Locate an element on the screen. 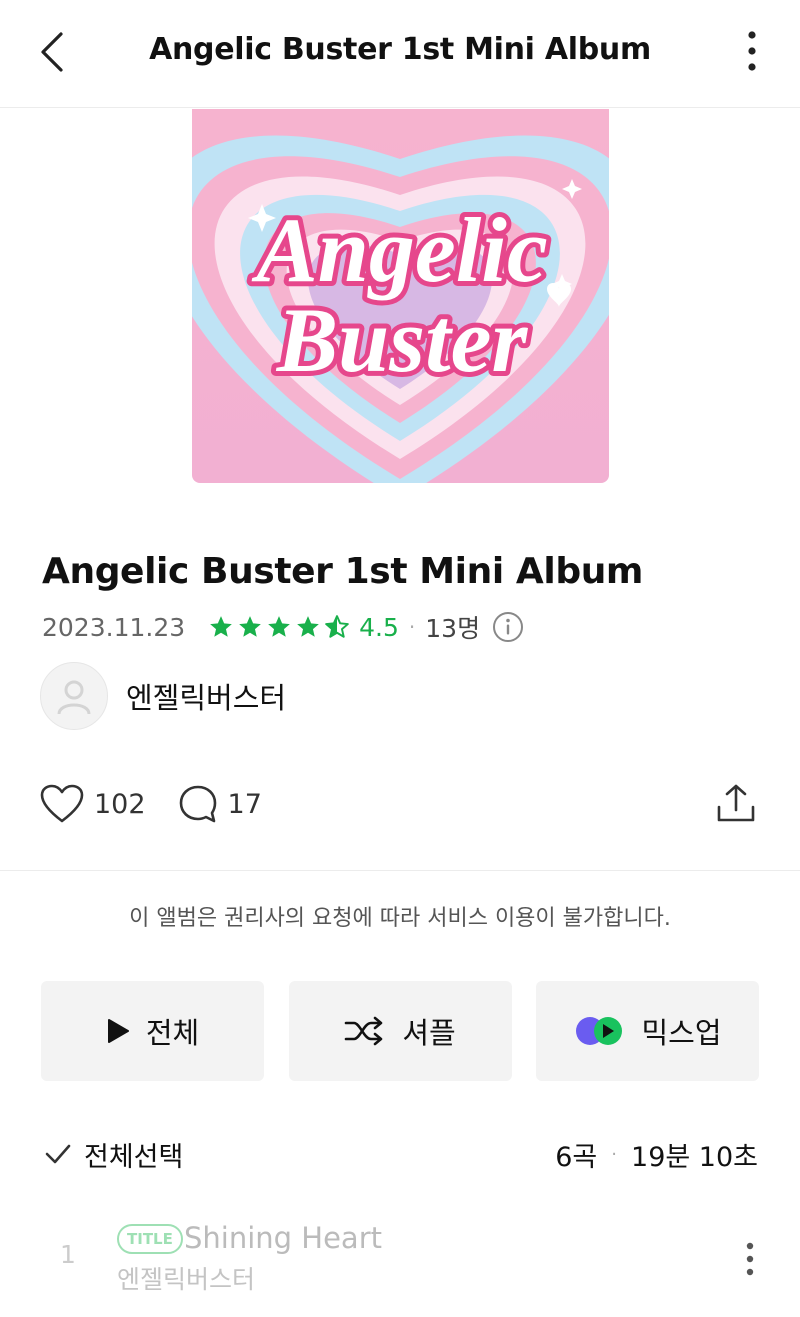 Image resolution: width=800 pixels, height=1317 pixels. mixup-label: 믹스업 is located at coordinates (681, 1033).